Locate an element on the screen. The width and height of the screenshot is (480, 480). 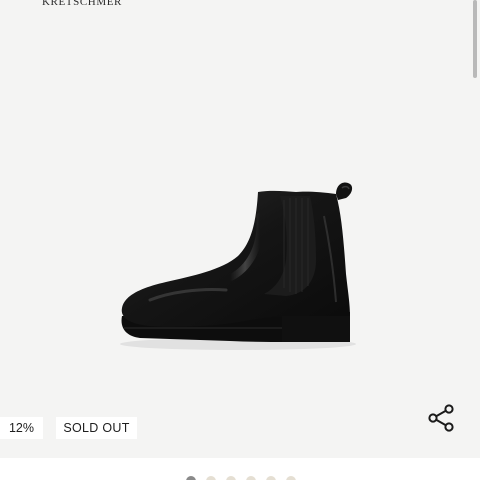
share-button is located at coordinates (442, 418).